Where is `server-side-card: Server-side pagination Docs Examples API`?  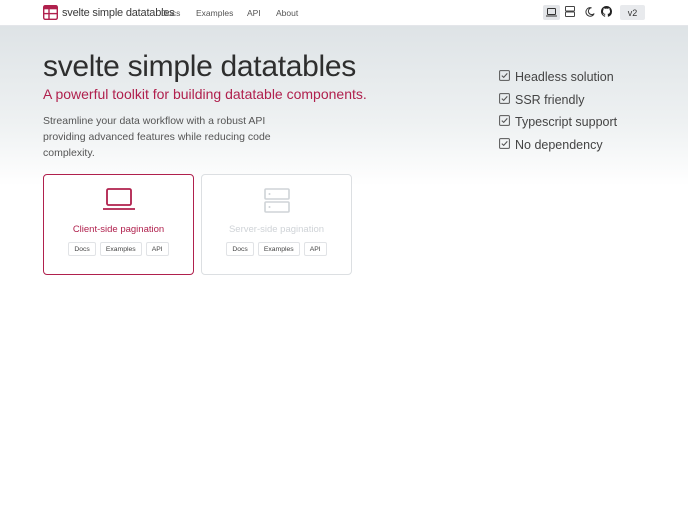 server-side-card: Server-side pagination Docs Examples API is located at coordinates (276, 224).